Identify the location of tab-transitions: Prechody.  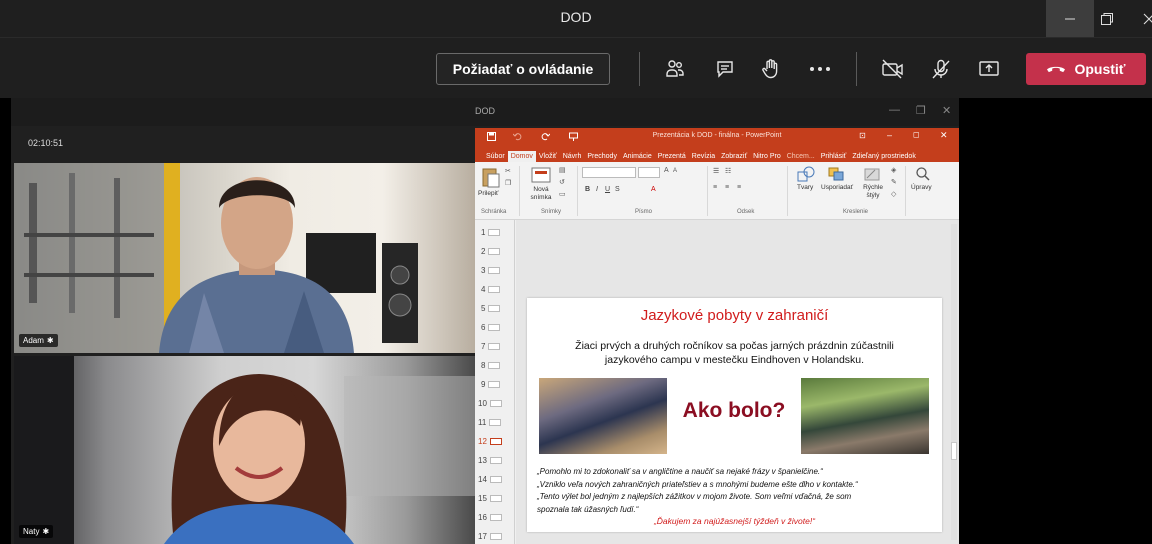
(602, 156).